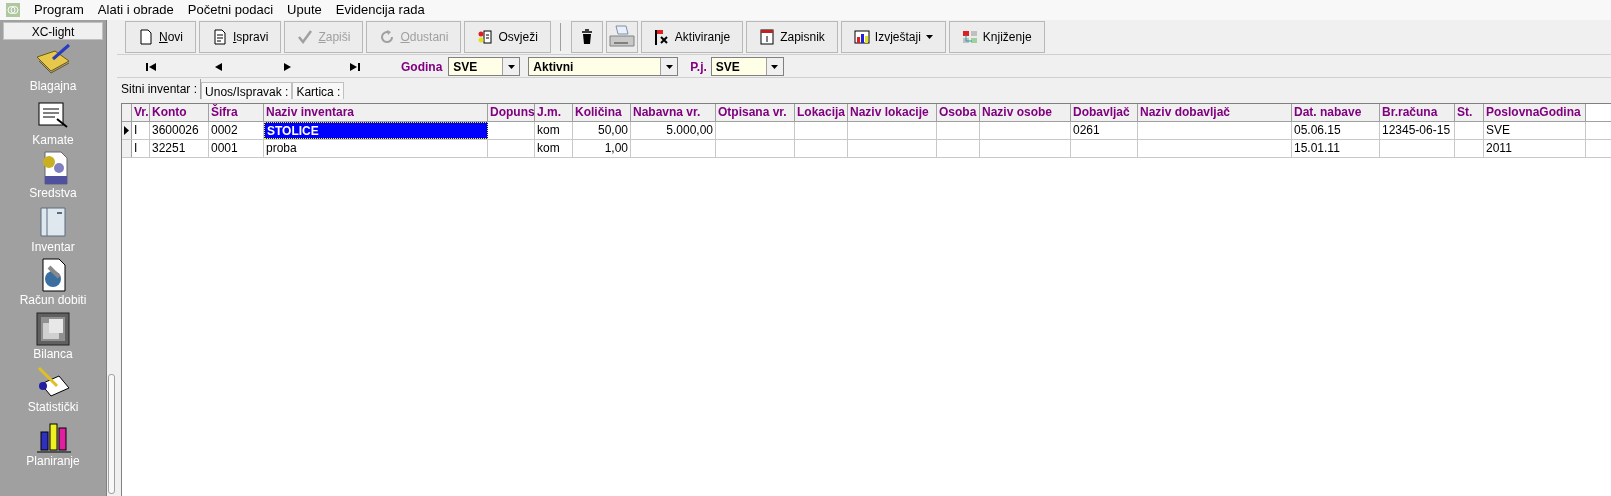 The height and width of the screenshot is (496, 1611). Describe the element at coordinates (821, 112) in the screenshot. I see `column-header: Lokacija` at that location.